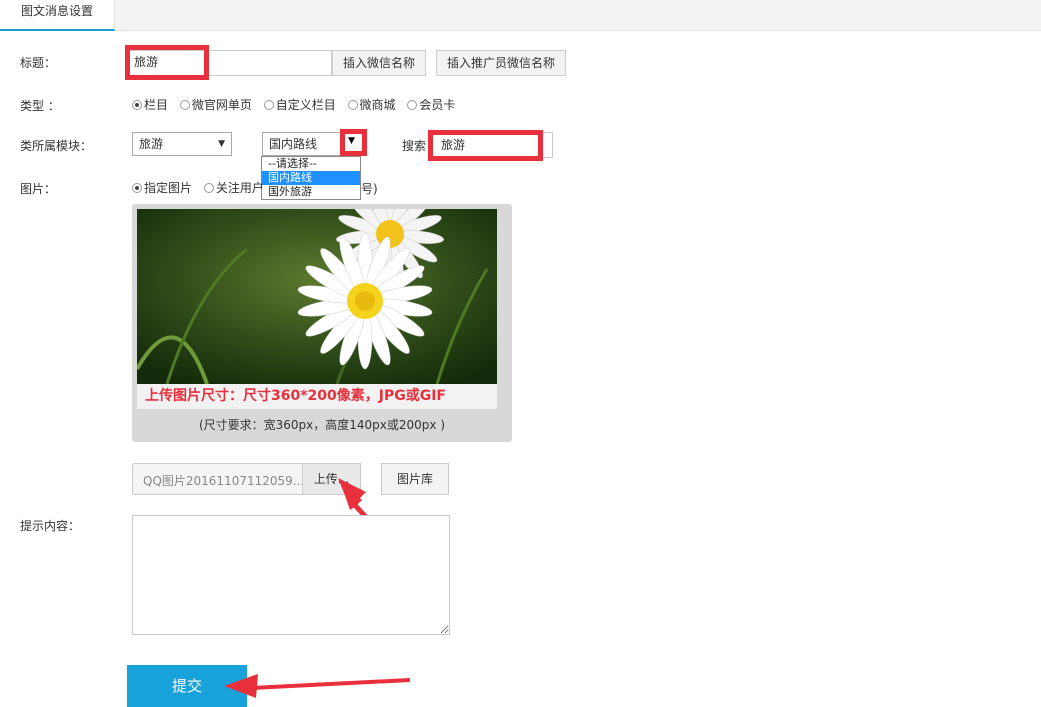  What do you see at coordinates (431, 105) in the screenshot?
I see `type-radio-membership: 会员卡` at bounding box center [431, 105].